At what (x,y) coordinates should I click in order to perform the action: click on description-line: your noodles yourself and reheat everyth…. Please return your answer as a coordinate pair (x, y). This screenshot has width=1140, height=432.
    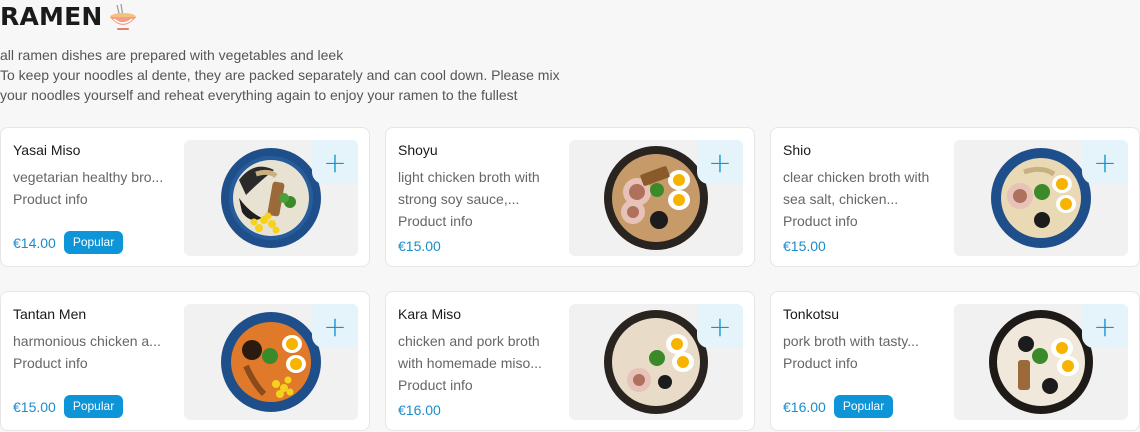
    Looking at the image, I should click on (259, 95).